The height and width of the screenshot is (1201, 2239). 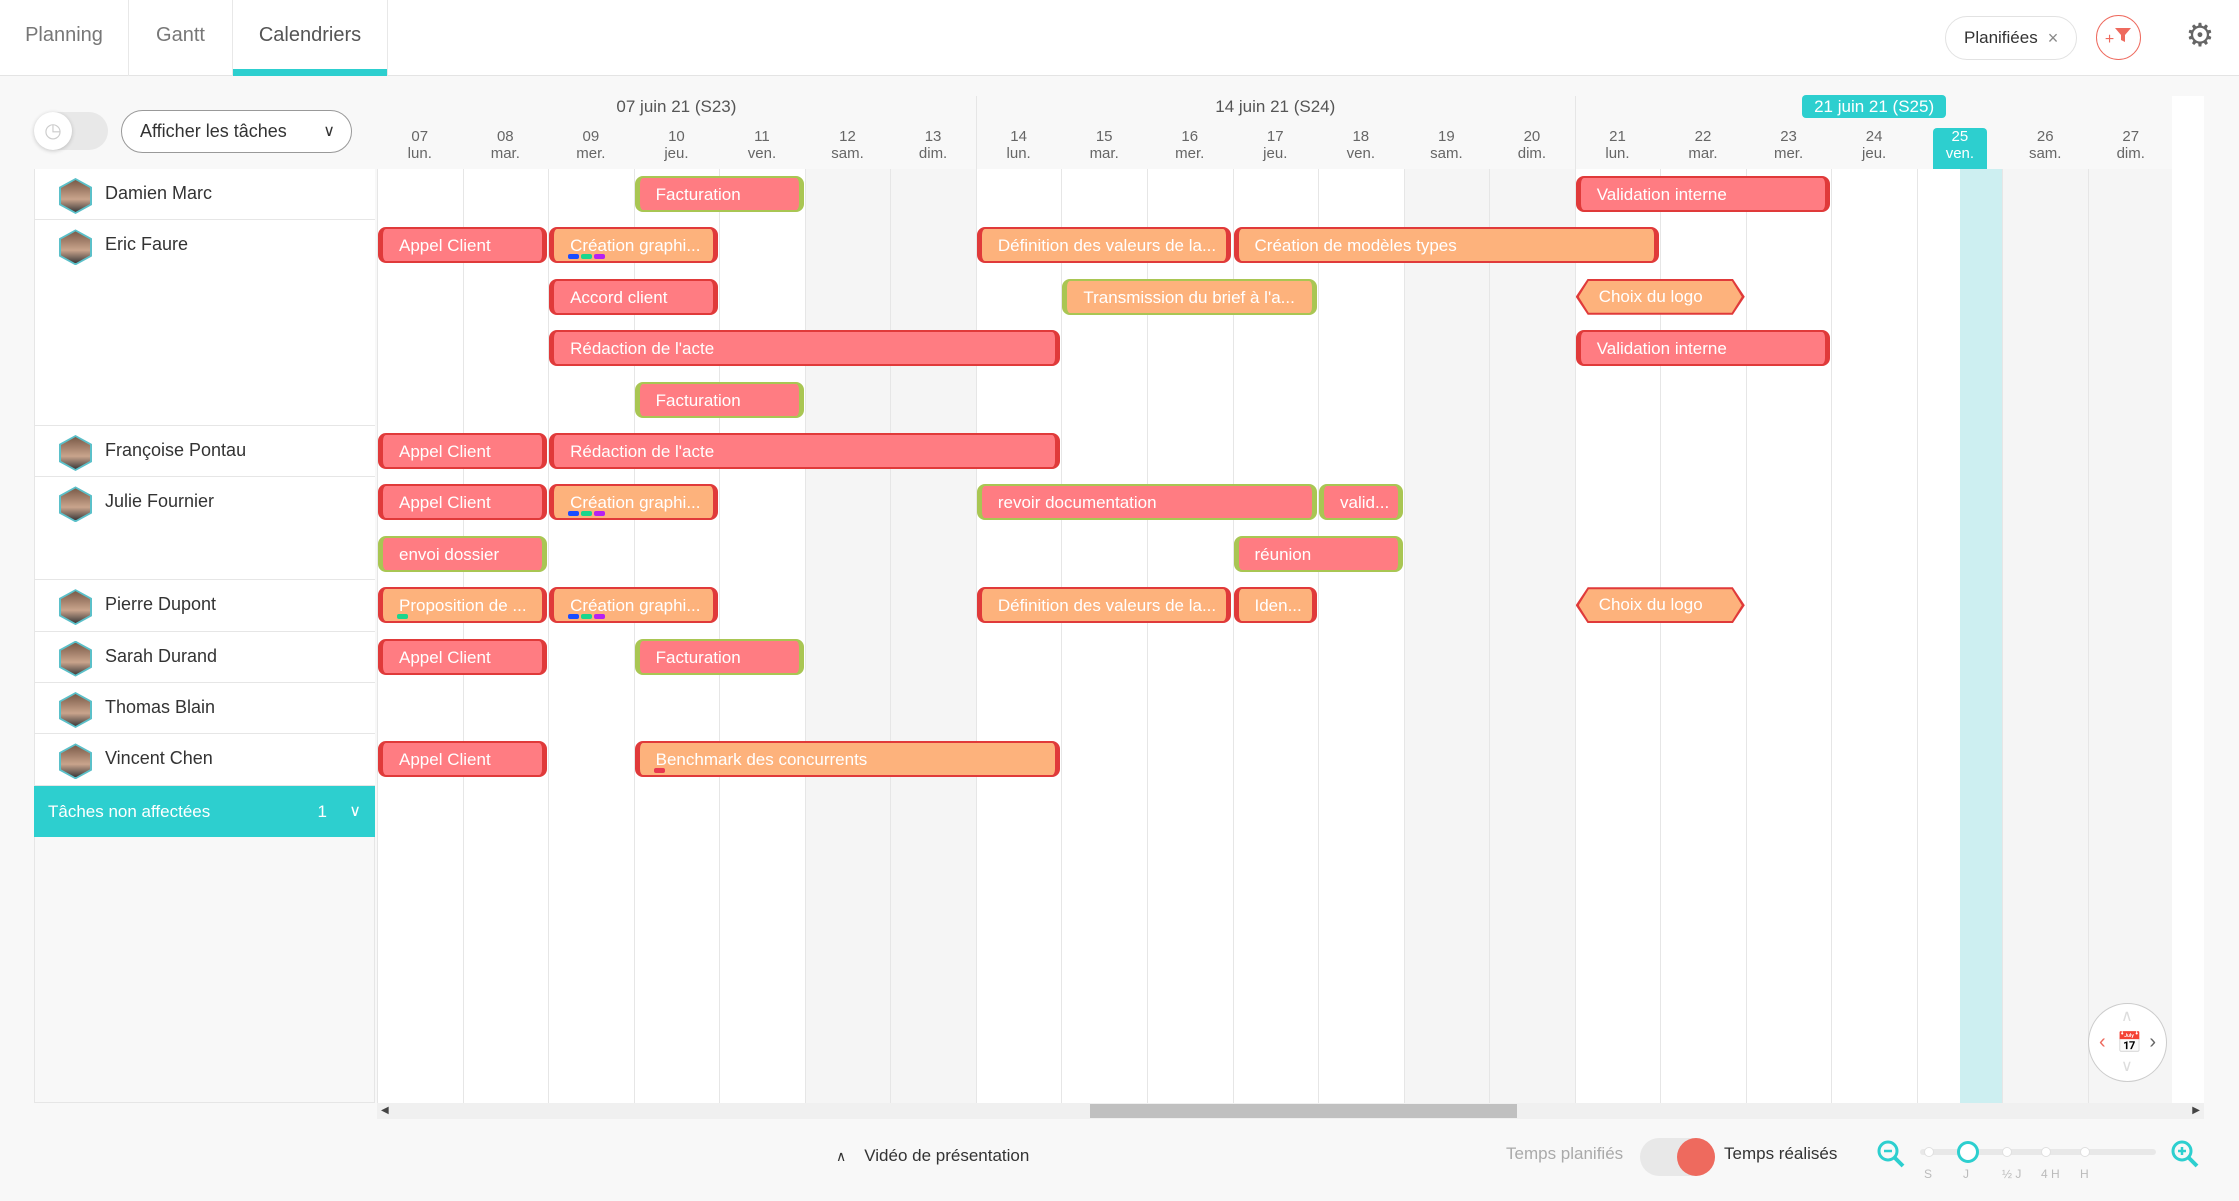 What do you see at coordinates (1303, 1111) in the screenshot?
I see `scrollbar-thumb` at bounding box center [1303, 1111].